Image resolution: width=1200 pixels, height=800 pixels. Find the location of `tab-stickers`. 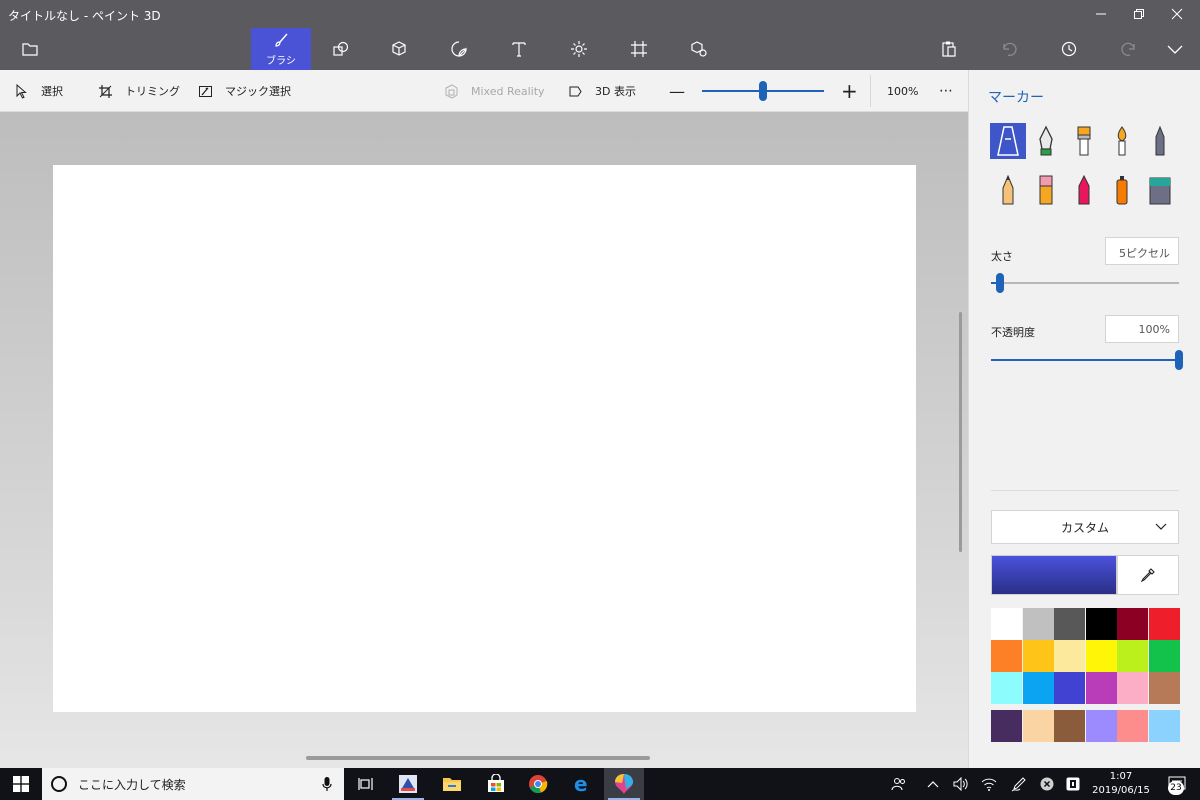

tab-stickers is located at coordinates (459, 49).